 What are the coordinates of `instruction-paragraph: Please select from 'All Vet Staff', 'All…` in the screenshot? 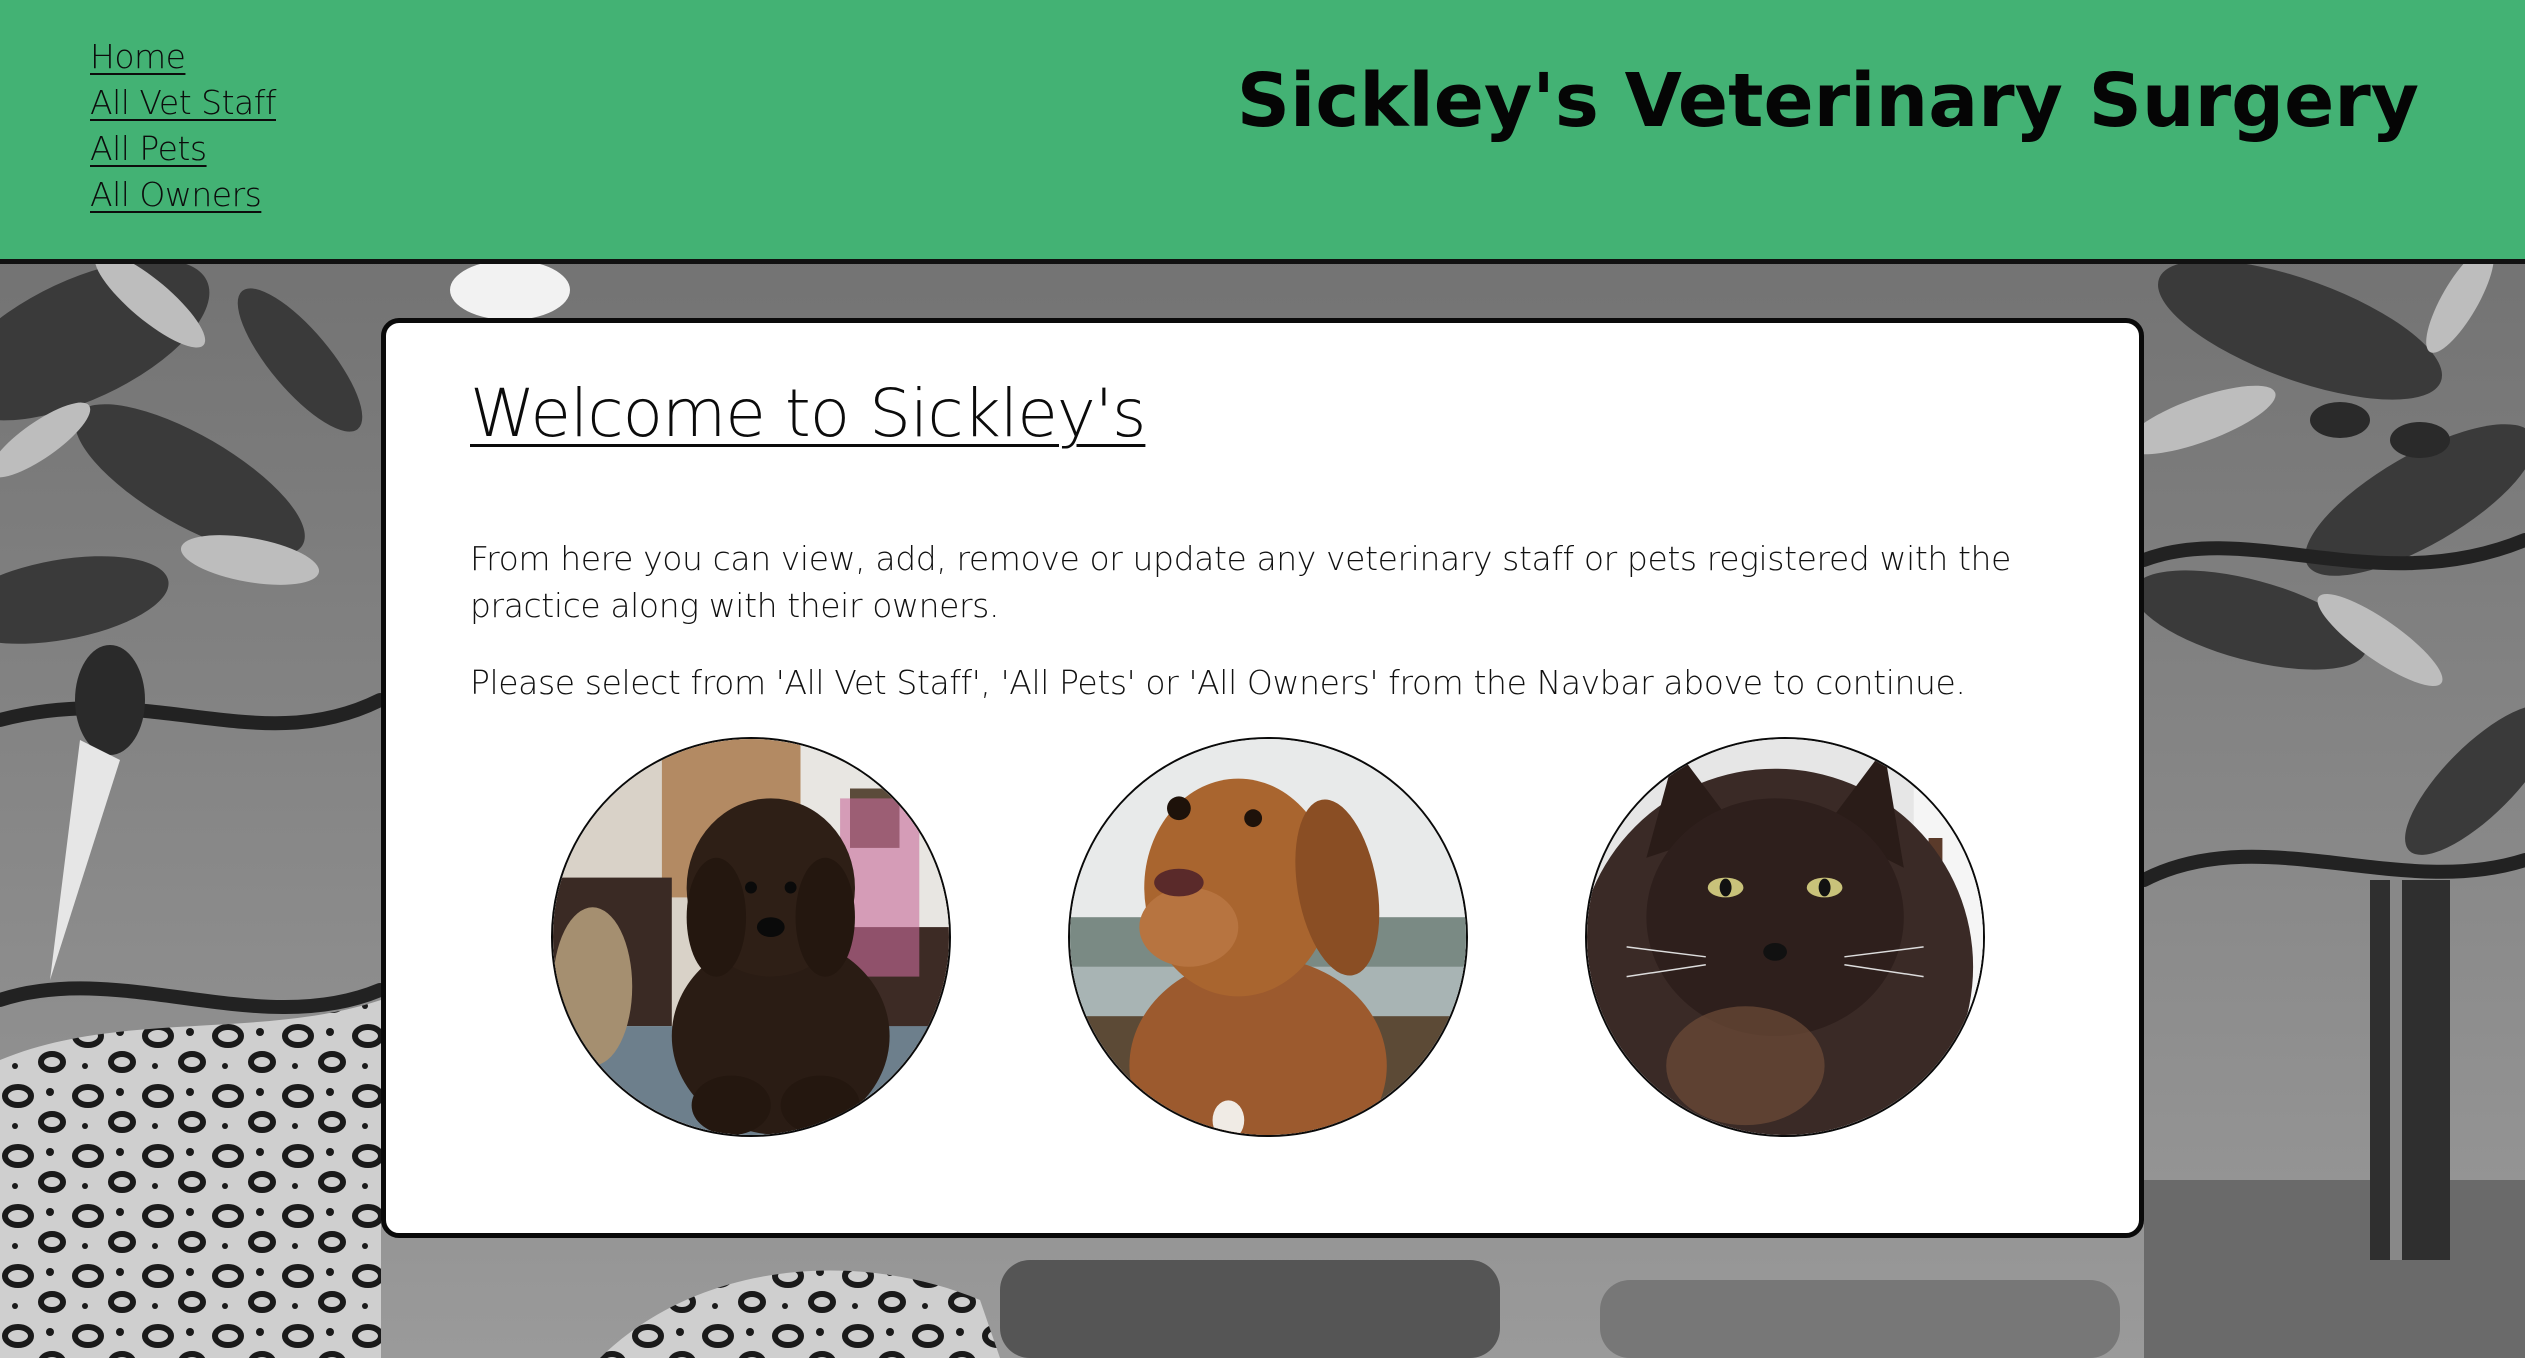 It's located at (1218, 682).